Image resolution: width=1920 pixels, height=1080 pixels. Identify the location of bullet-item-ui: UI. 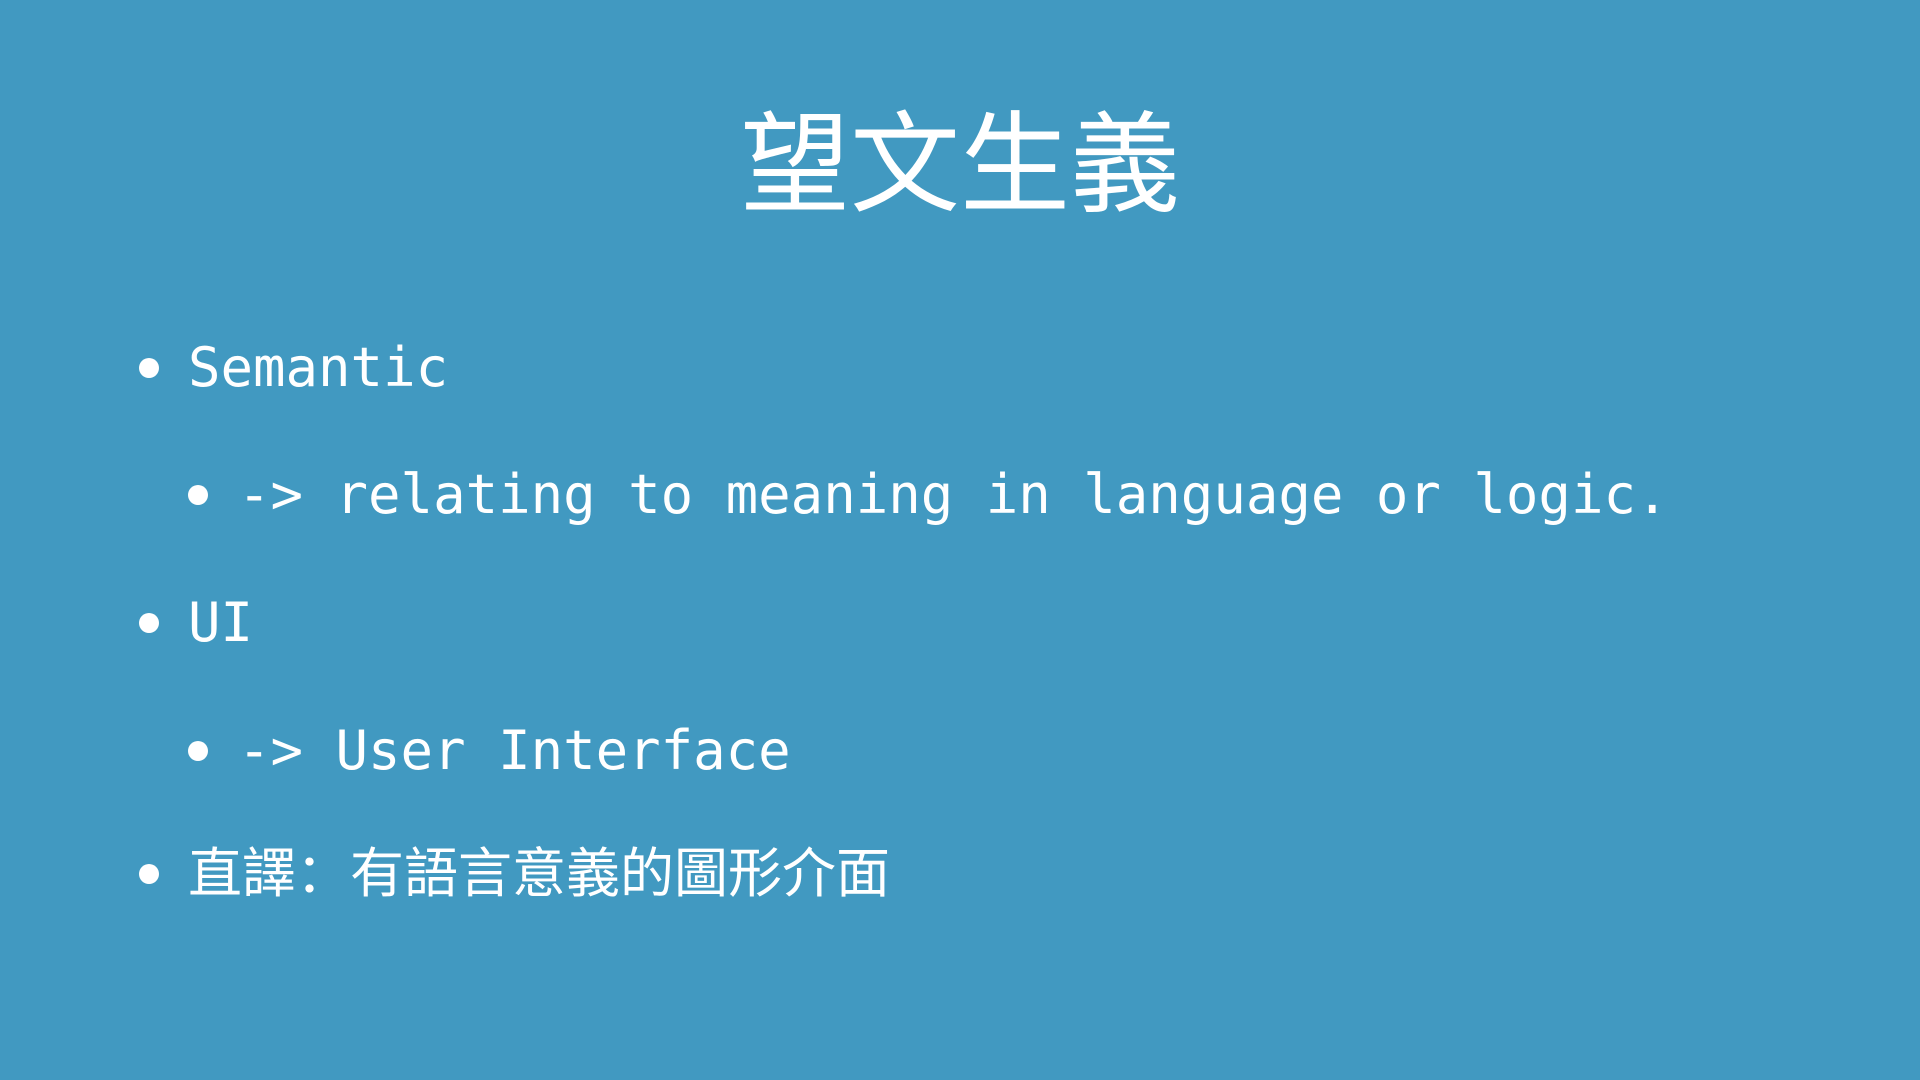
(196, 623).